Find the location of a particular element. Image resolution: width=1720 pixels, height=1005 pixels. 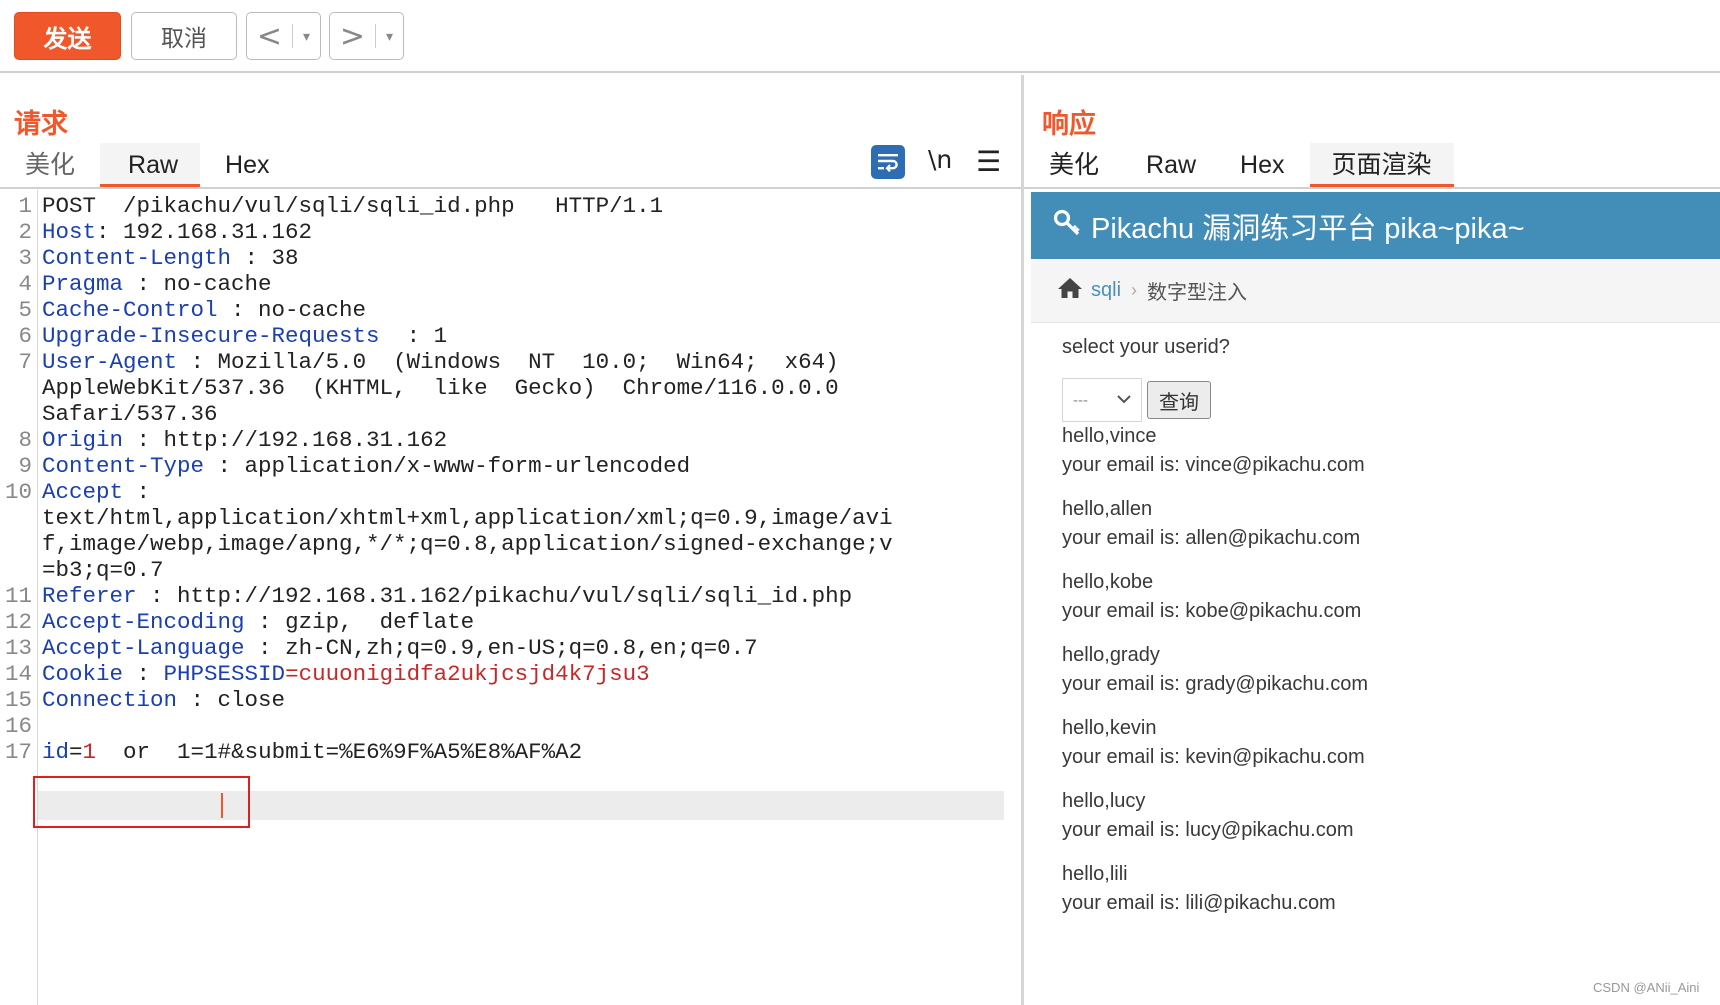

body-param-value: 1 is located at coordinates (89, 752).